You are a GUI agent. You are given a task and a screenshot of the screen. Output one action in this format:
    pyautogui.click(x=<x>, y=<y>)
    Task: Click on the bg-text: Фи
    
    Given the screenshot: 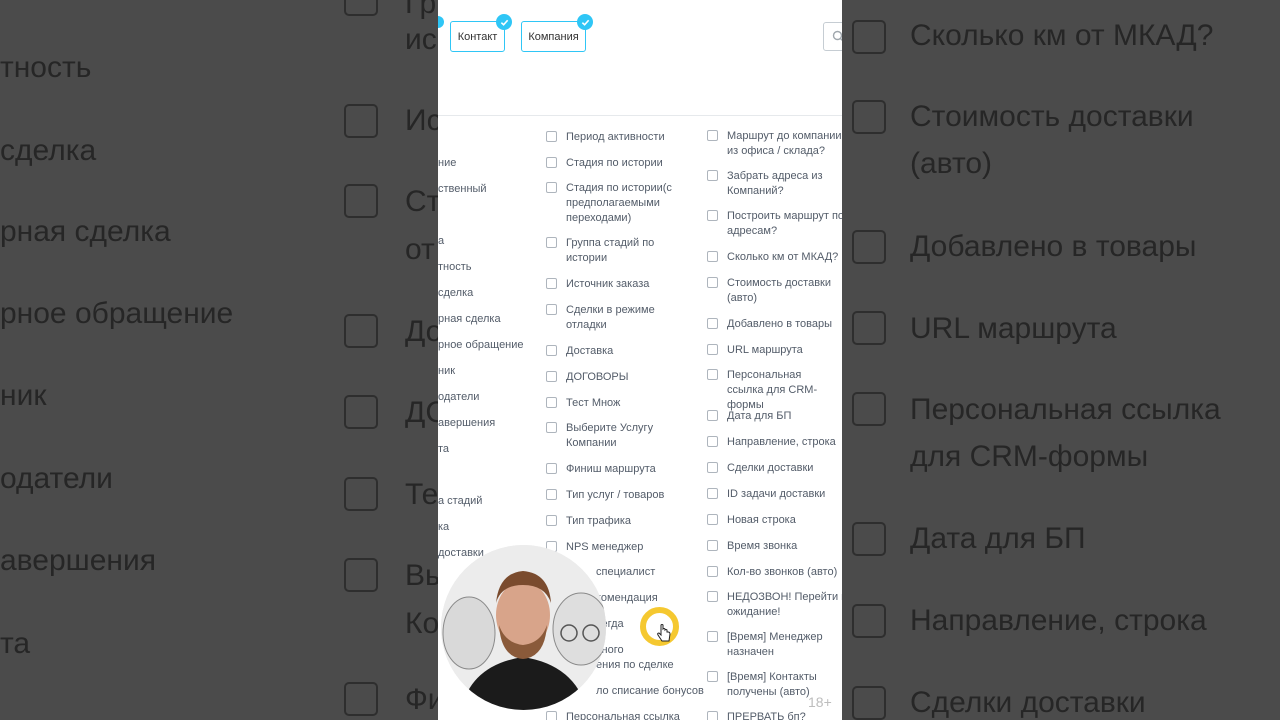 What is the action you would take?
    pyautogui.click(x=421, y=699)
    